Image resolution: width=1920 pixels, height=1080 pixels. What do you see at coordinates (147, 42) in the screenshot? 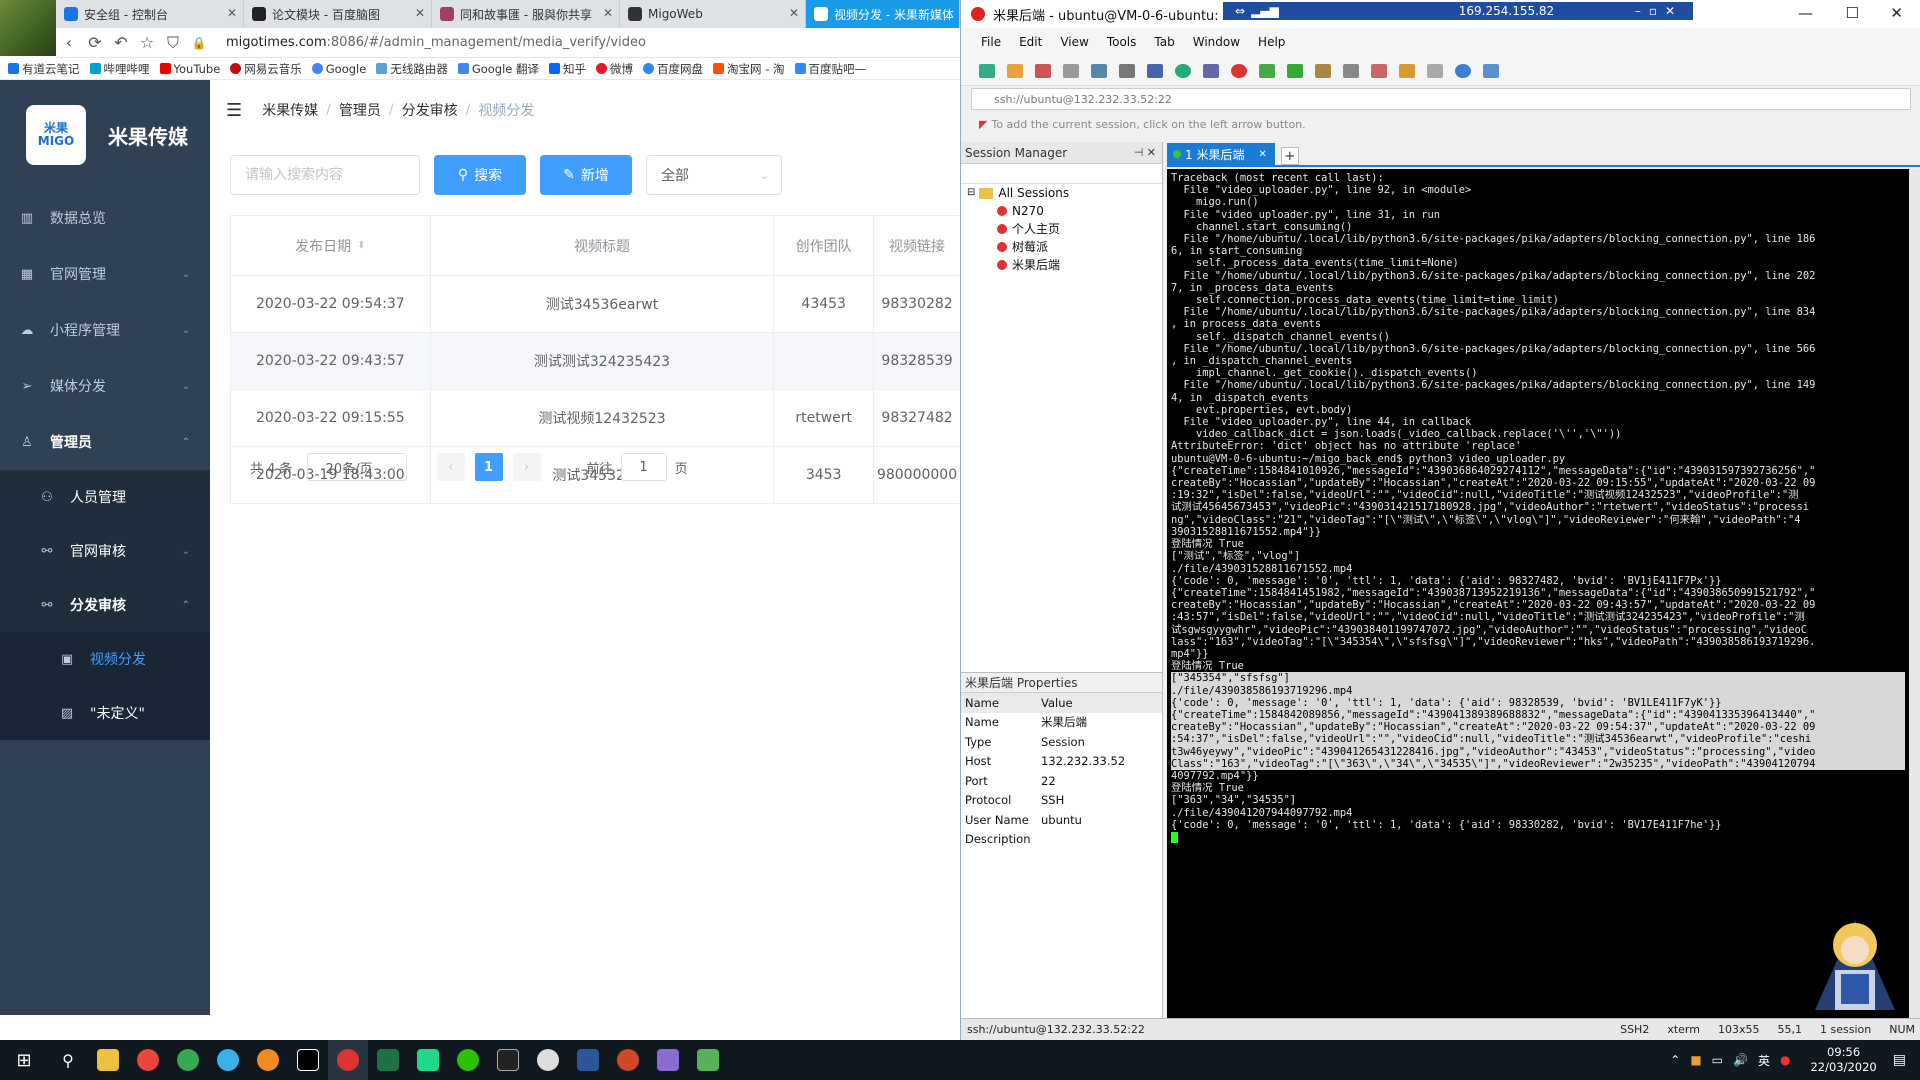
I see `star-icon: ☆` at bounding box center [147, 42].